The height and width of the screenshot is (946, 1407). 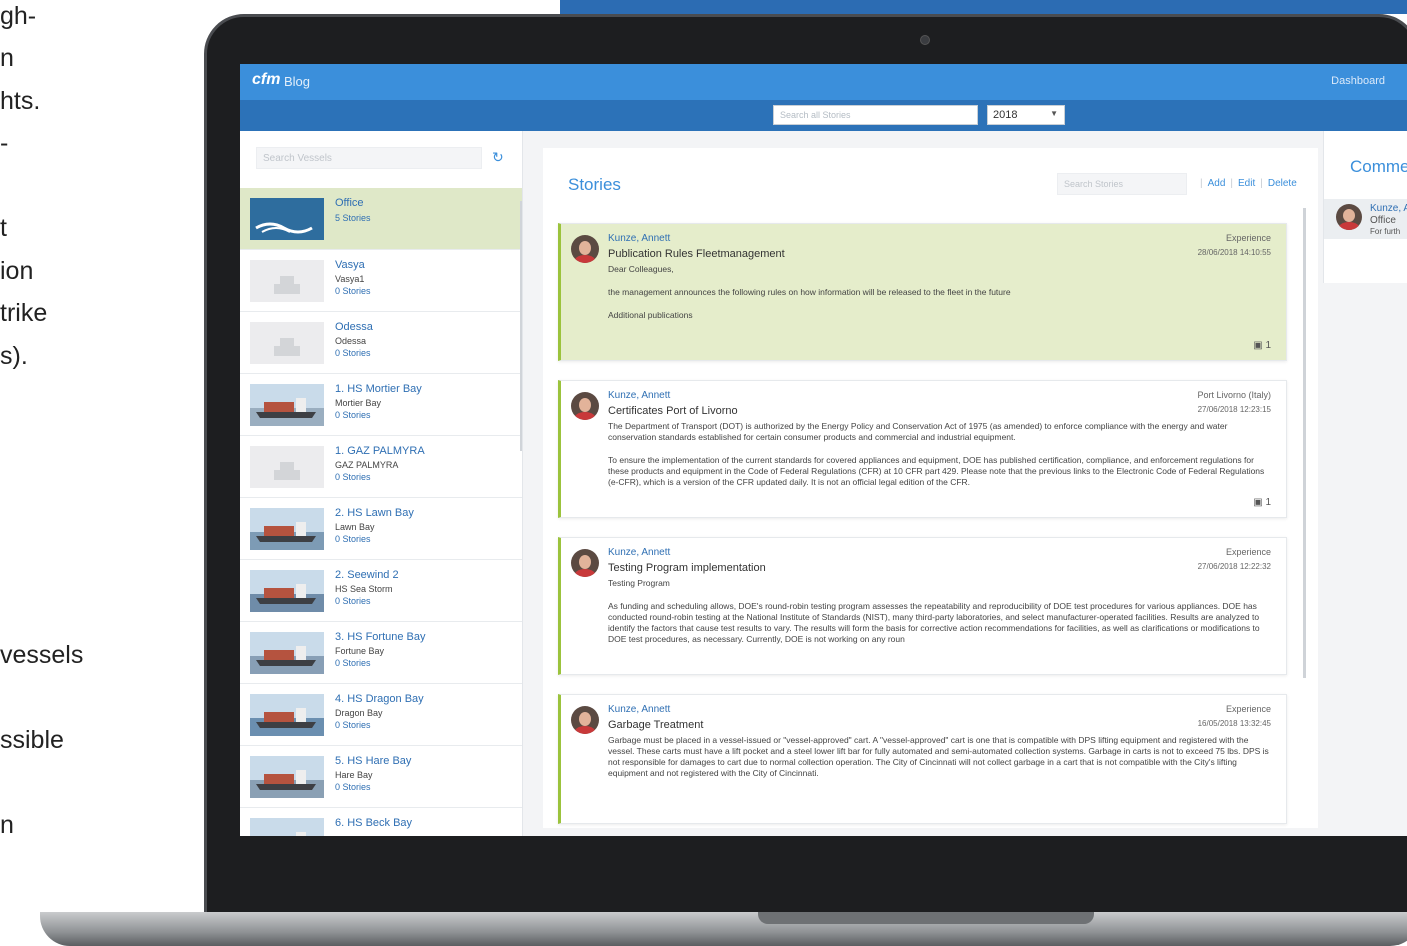 What do you see at coordinates (374, 513) in the screenshot?
I see `vessel-name: 2. HS Lawn Bay` at bounding box center [374, 513].